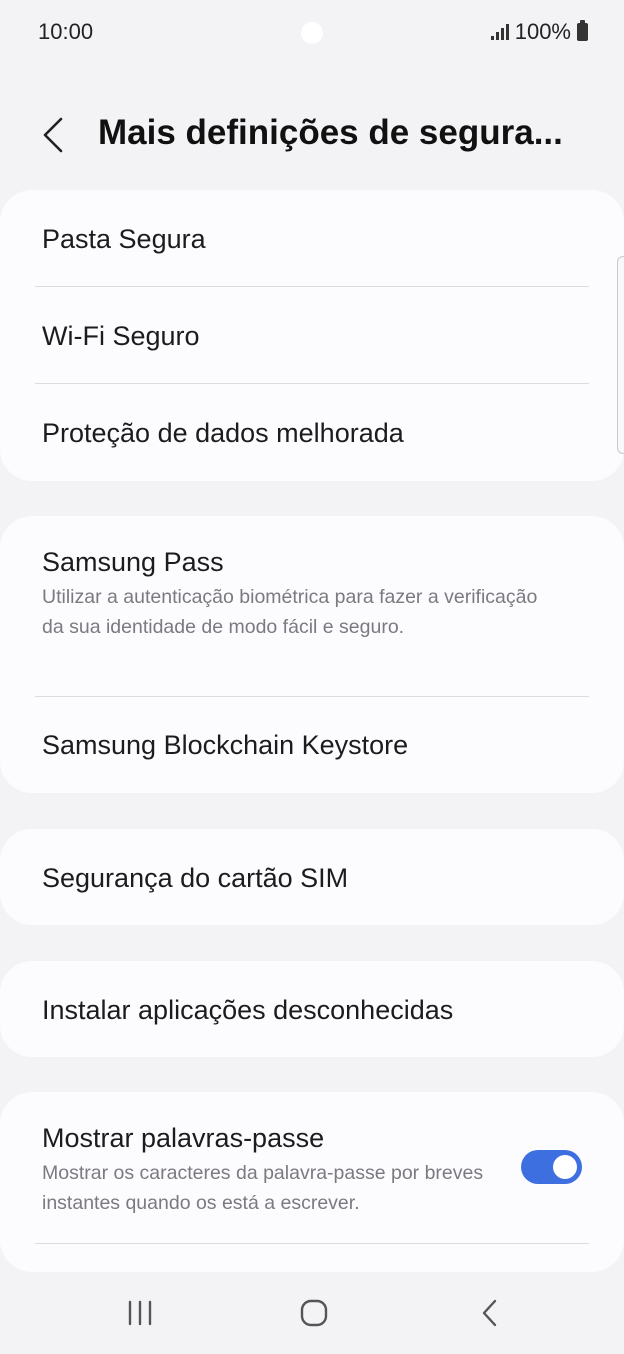  I want to click on blockchain-keystore-item: Samsung Blockchain Keystore, so click(312, 745).